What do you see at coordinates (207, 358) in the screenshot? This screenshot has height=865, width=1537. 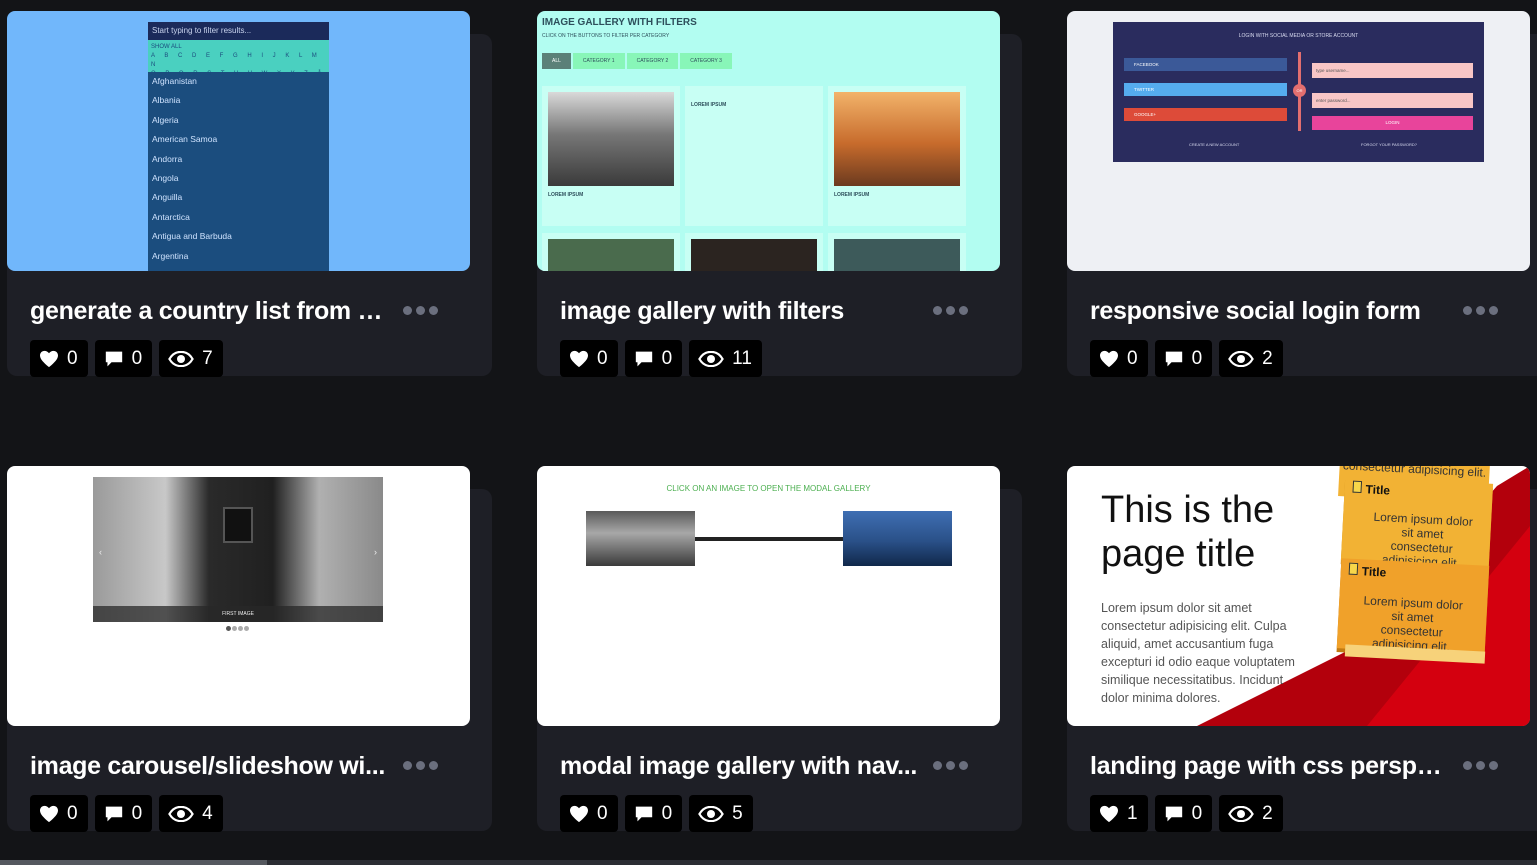 I see `view-count: 7` at bounding box center [207, 358].